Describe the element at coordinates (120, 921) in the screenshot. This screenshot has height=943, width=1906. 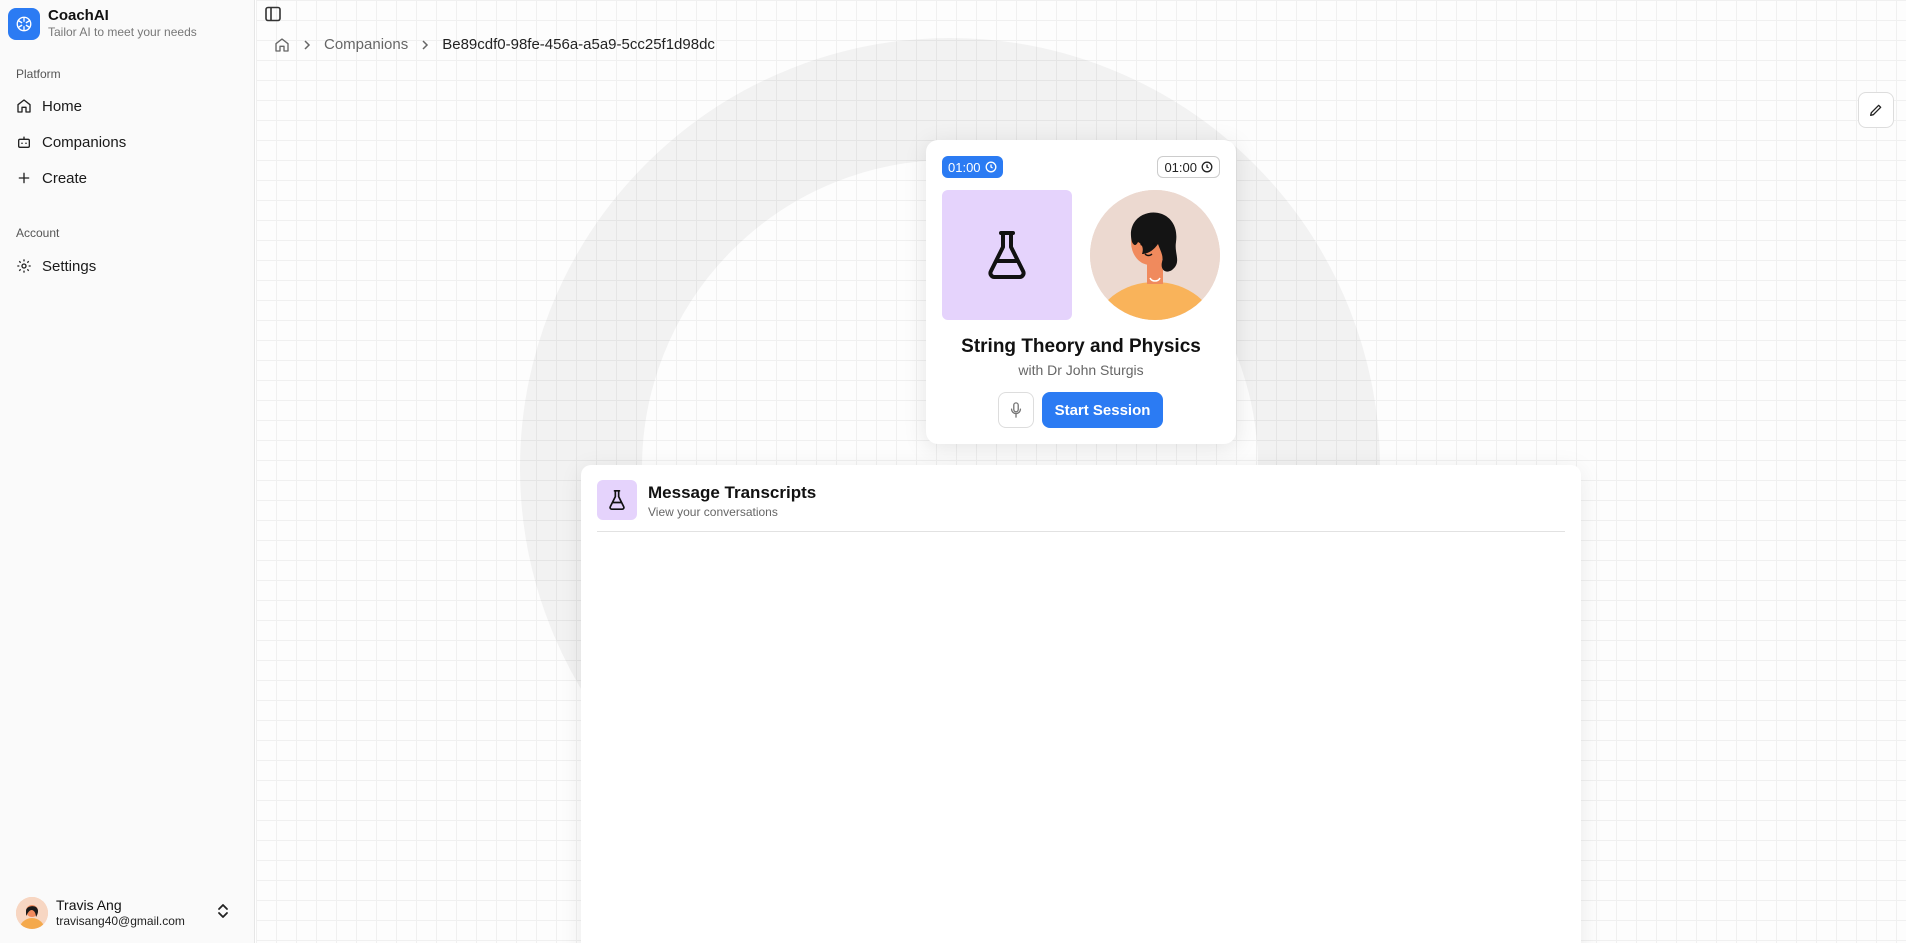
I see `user-email: travisang40@gmail.com` at that location.